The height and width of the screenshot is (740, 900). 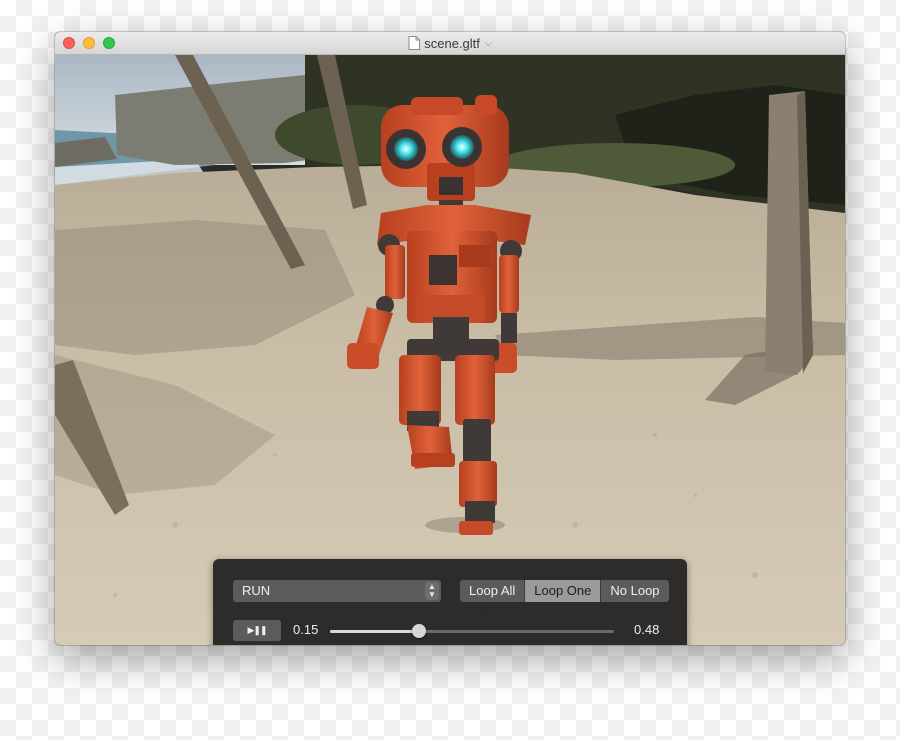 What do you see at coordinates (374, 631) in the screenshot?
I see `timeline-slider-fill` at bounding box center [374, 631].